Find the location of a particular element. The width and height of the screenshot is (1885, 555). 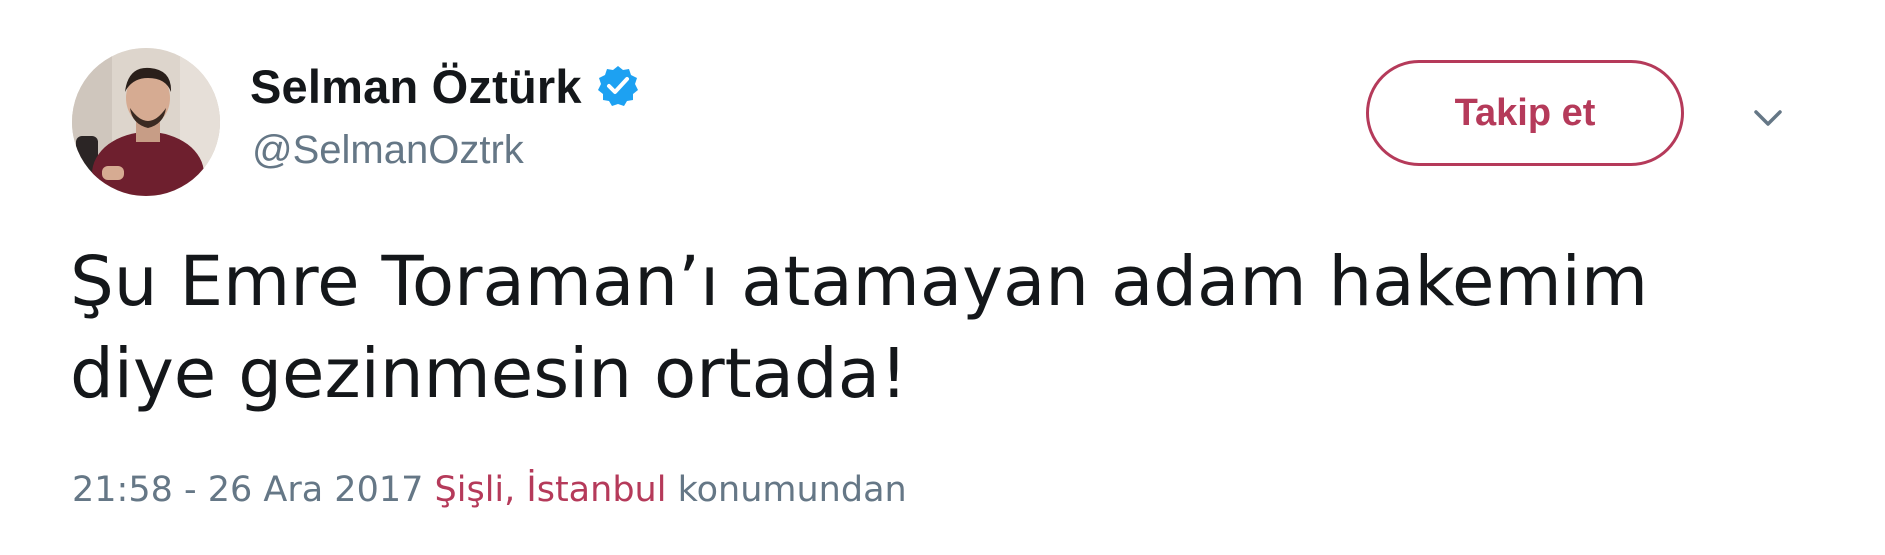

timestamp: 21:58 - 26 Ara 2017 is located at coordinates (247, 490).